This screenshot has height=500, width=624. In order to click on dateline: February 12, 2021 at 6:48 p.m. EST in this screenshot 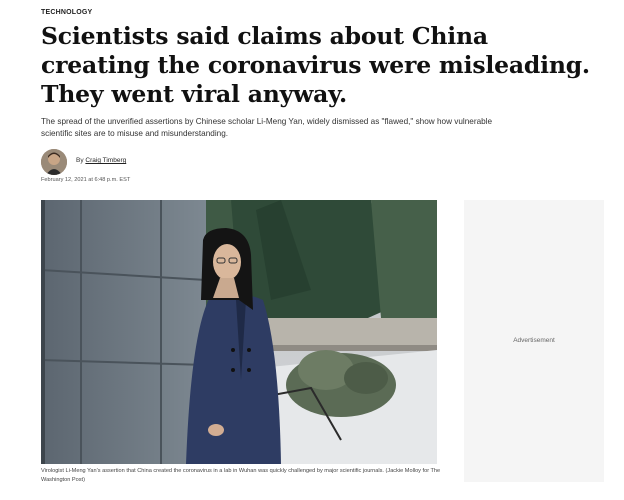, I will do `click(86, 180)`.